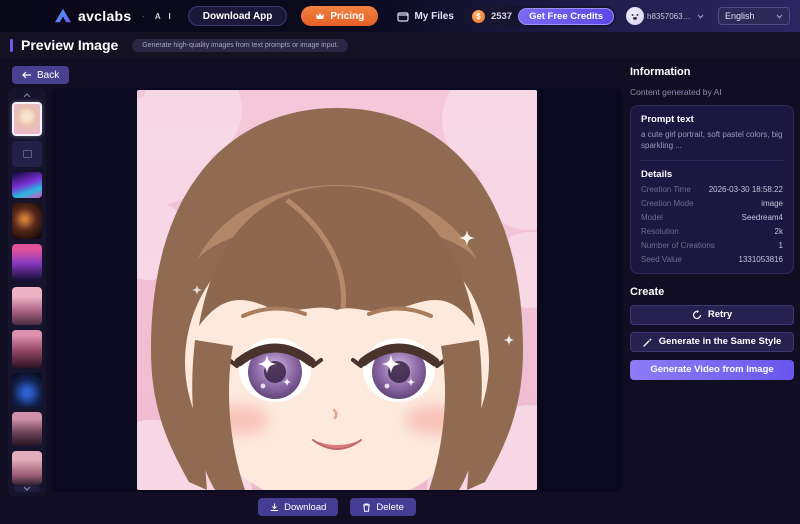  Describe the element at coordinates (635, 16) in the screenshot. I see `user-avatar` at that location.